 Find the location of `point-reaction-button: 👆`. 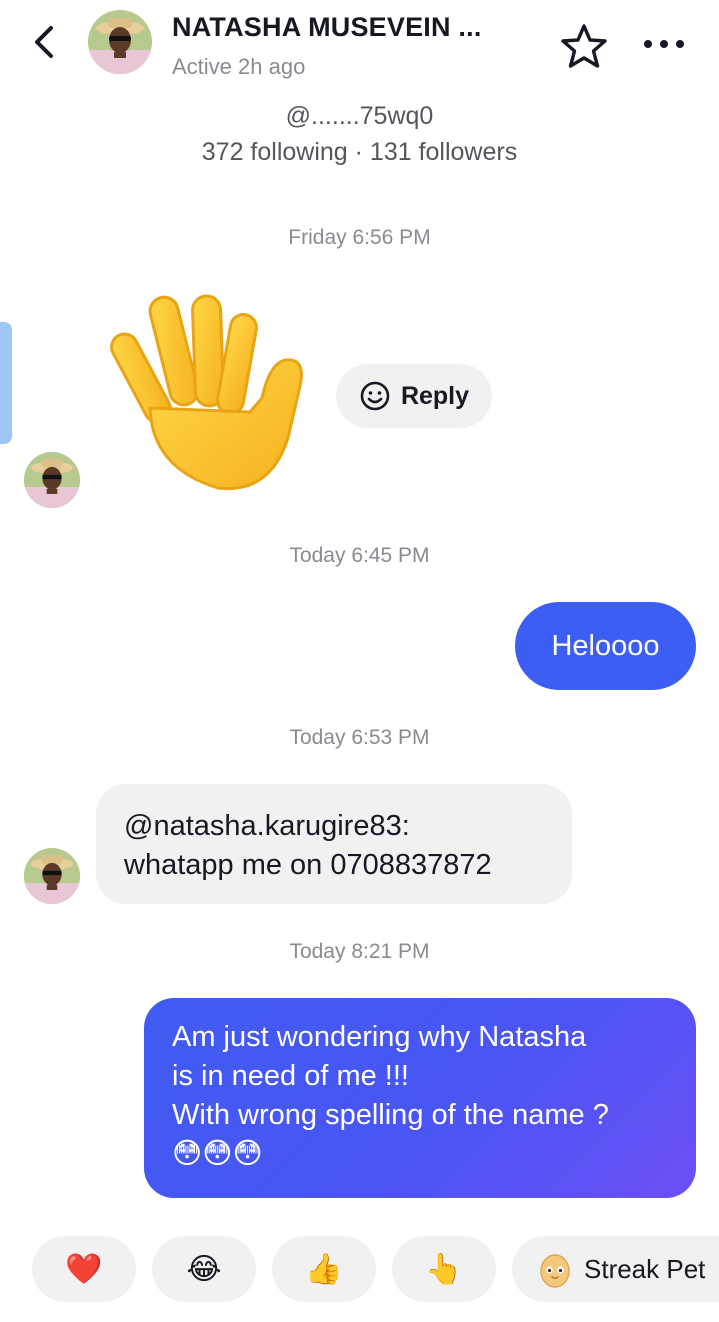

point-reaction-button: 👆 is located at coordinates (444, 1269).